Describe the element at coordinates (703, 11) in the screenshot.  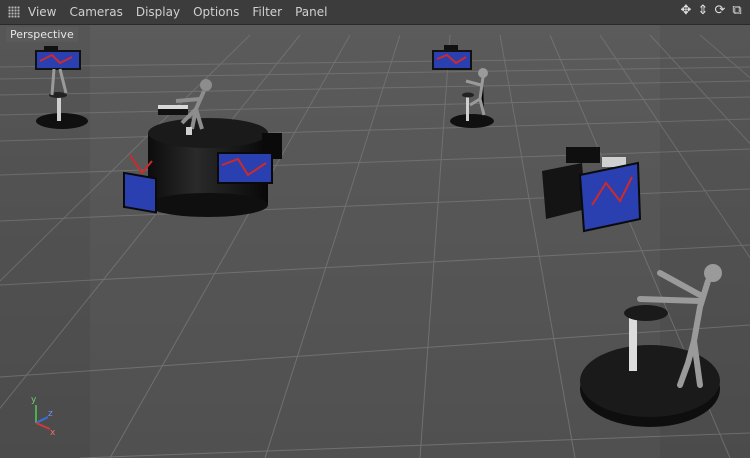
I see `zoom-icon: ⇕` at that location.